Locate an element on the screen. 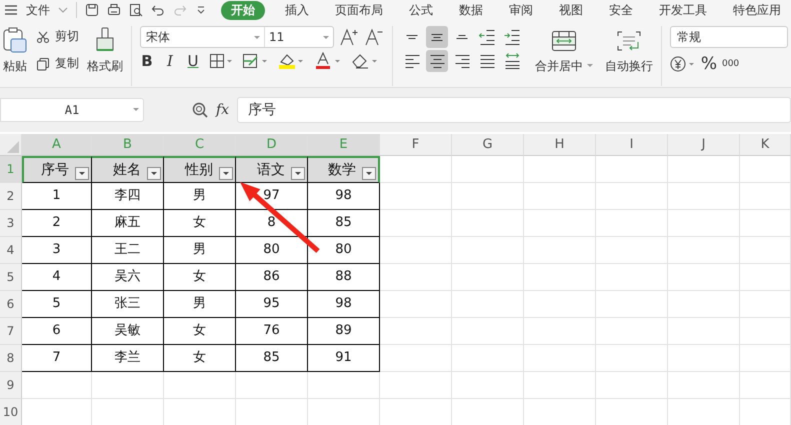  ribbon-tab: 页面布局 is located at coordinates (359, 10).